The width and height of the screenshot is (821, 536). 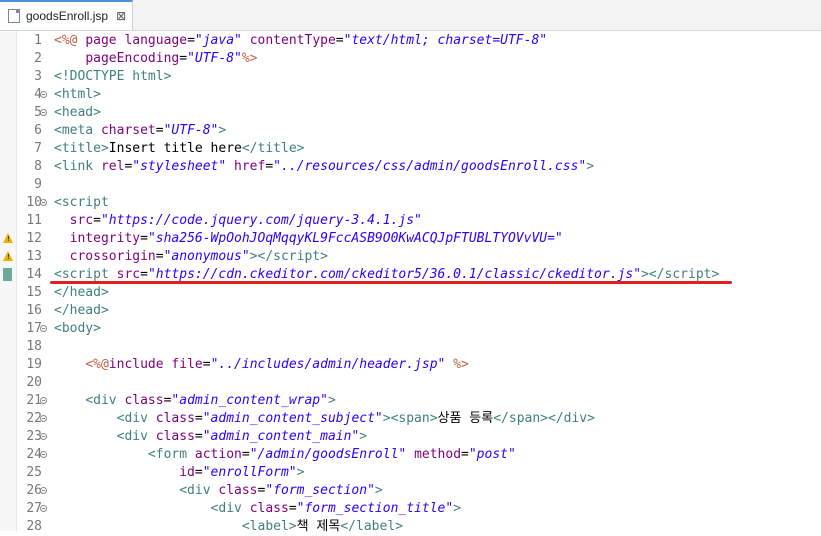 What do you see at coordinates (34, 472) in the screenshot?
I see `line-number: 25` at bounding box center [34, 472].